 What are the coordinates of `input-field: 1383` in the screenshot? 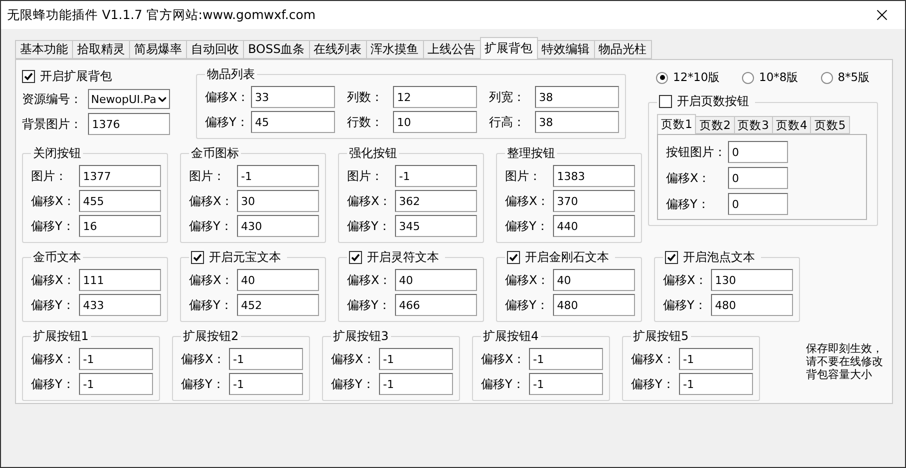 It's located at (594, 176).